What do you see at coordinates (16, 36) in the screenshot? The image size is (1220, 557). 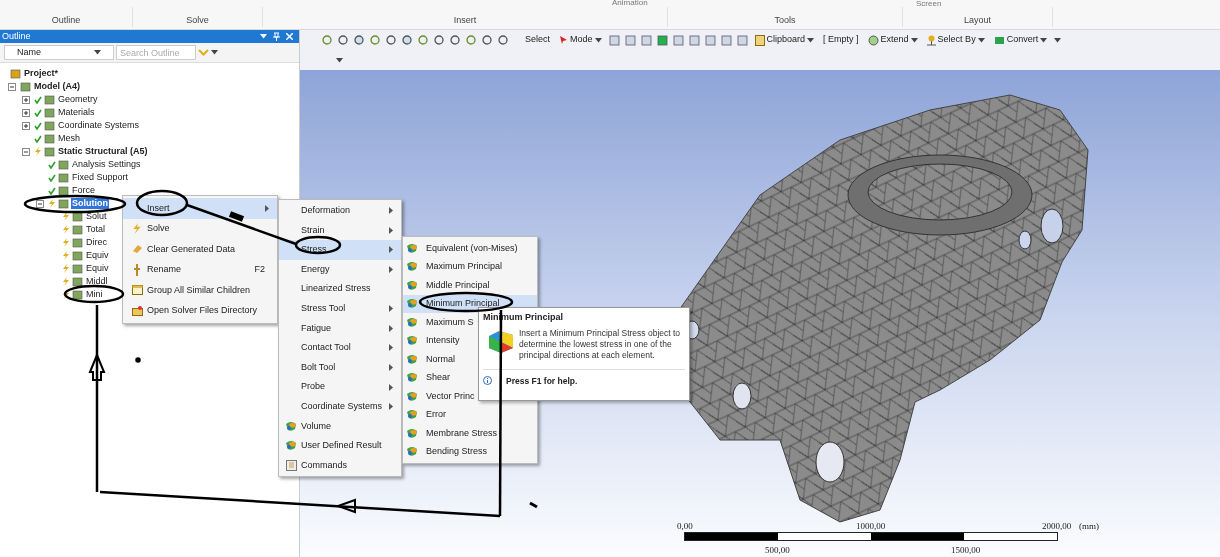 I see `panel-title: Outline` at bounding box center [16, 36].